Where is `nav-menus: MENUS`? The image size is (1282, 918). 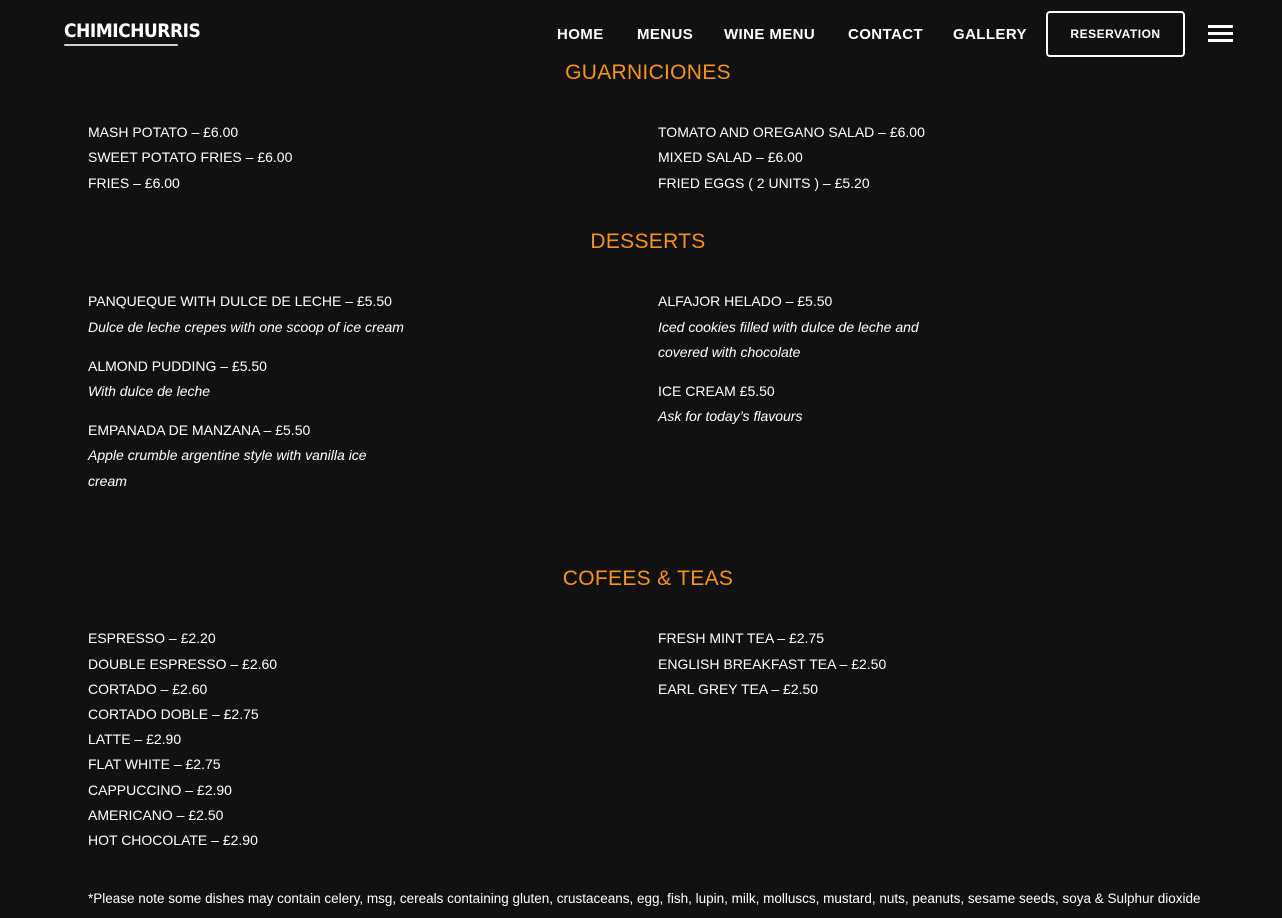
nav-menus: MENUS is located at coordinates (665, 34).